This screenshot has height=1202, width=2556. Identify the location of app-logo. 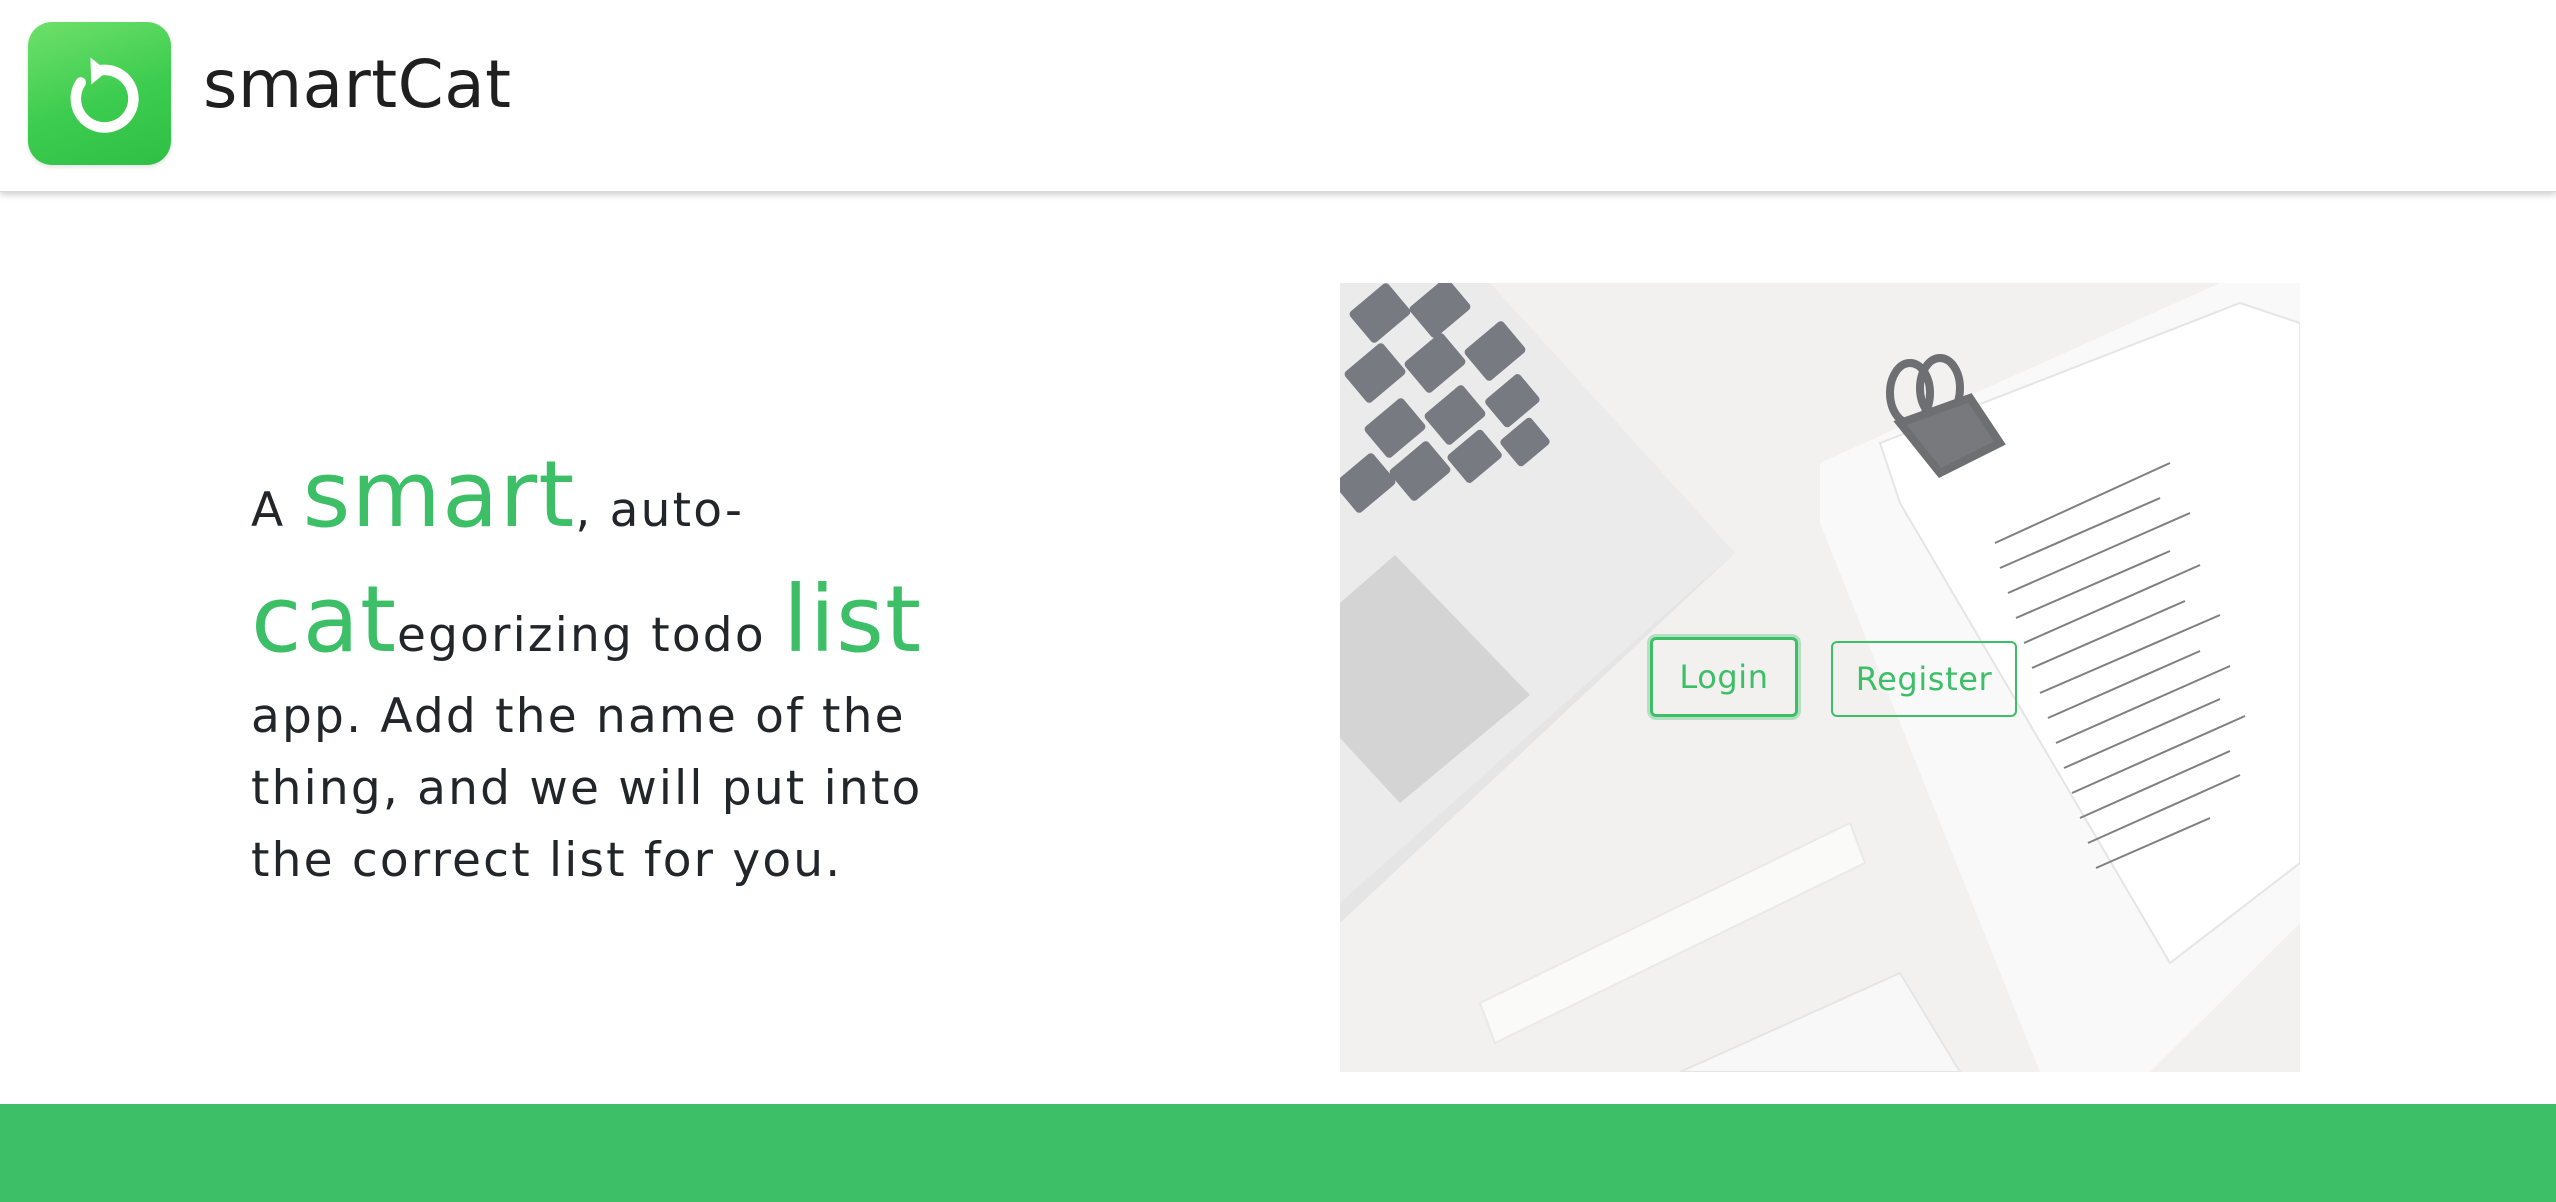
(99, 93).